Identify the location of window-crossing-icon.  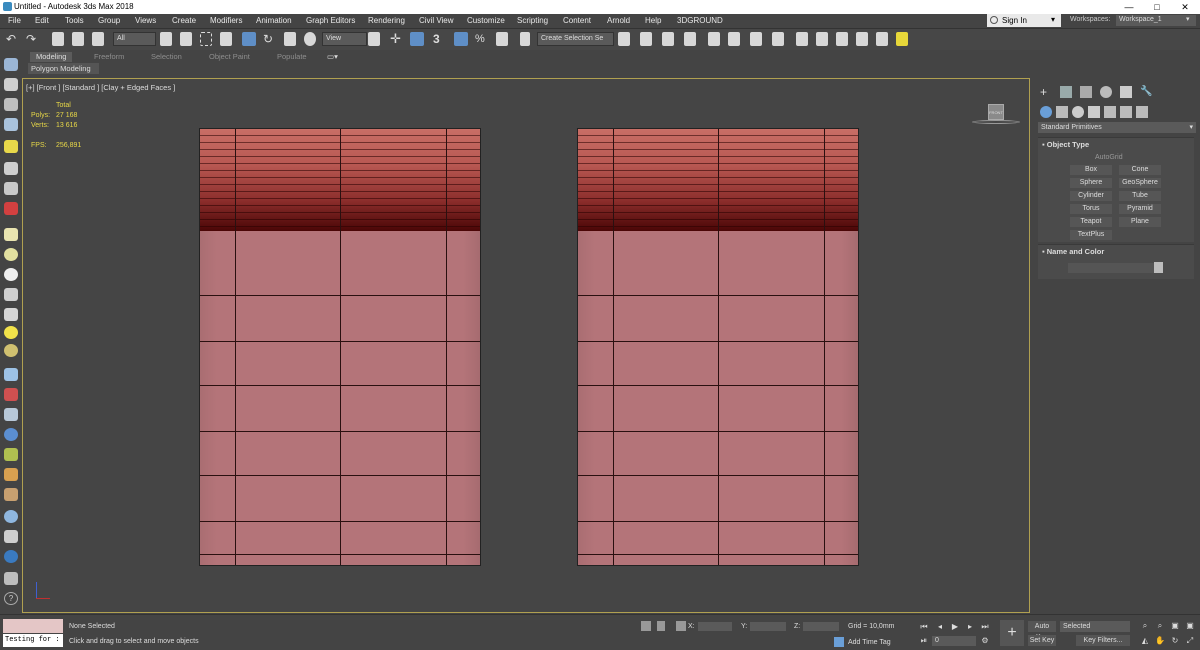
(226, 39).